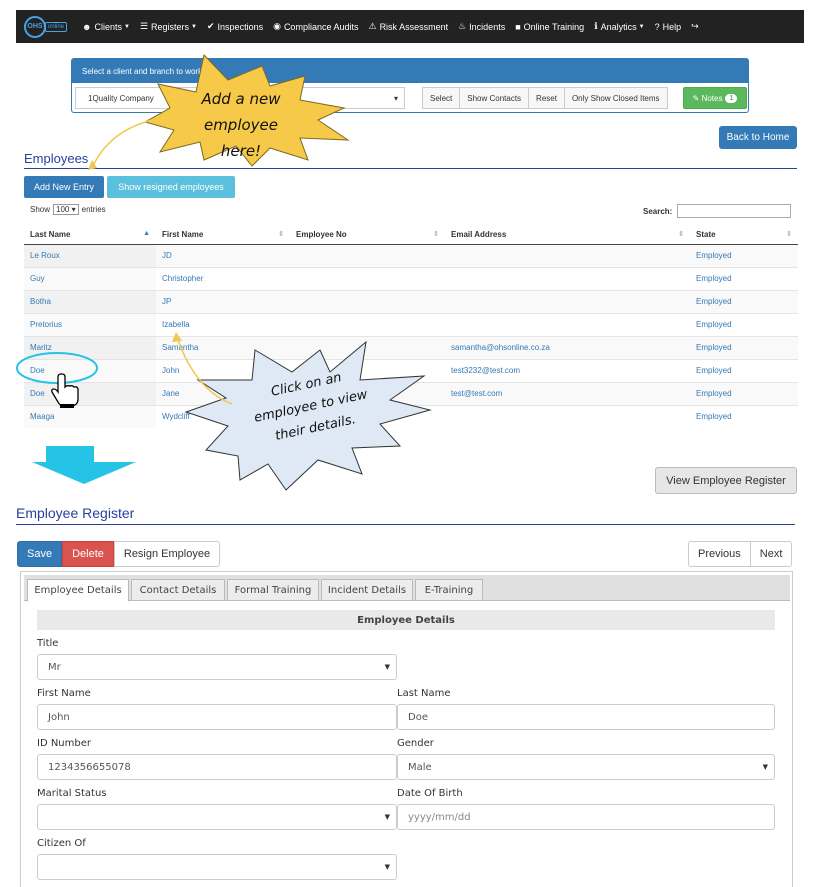 Image resolution: width=813 pixels, height=887 pixels. What do you see at coordinates (273, 590) in the screenshot?
I see `tab-formal-training: Formal Training` at bounding box center [273, 590].